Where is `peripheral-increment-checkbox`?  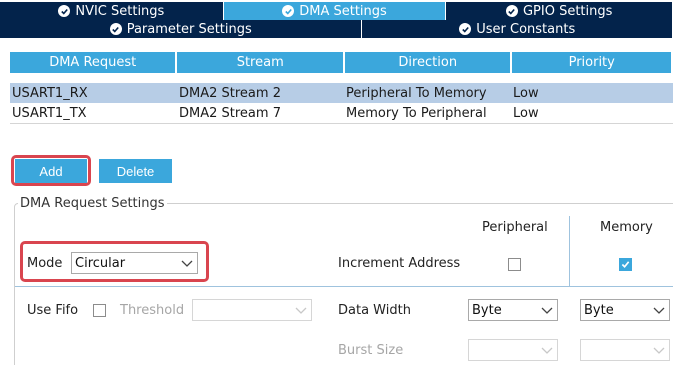
peripheral-increment-checkbox is located at coordinates (514, 264).